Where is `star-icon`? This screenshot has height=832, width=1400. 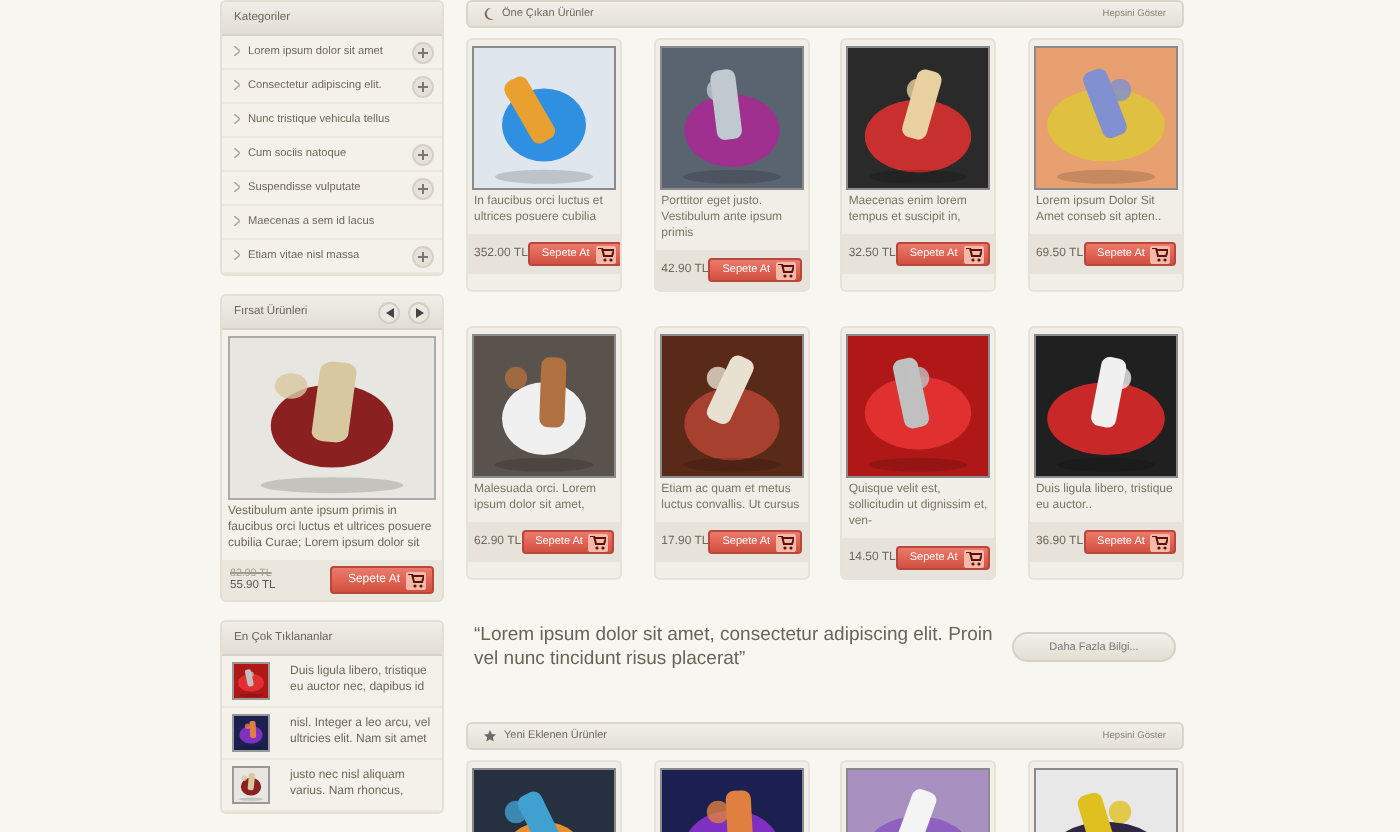 star-icon is located at coordinates (490, 736).